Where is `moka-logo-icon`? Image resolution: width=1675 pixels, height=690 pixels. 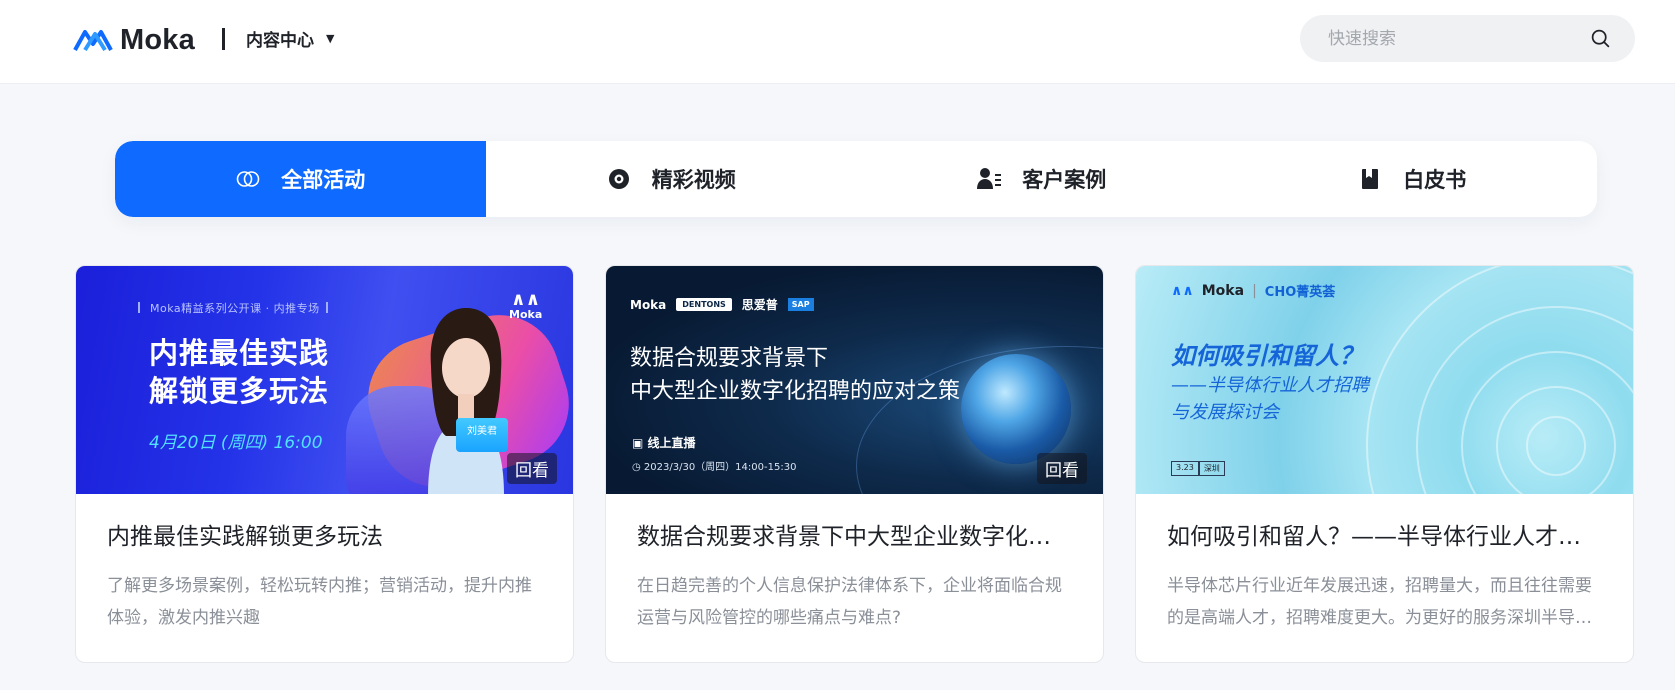 moka-logo-icon is located at coordinates (93, 41).